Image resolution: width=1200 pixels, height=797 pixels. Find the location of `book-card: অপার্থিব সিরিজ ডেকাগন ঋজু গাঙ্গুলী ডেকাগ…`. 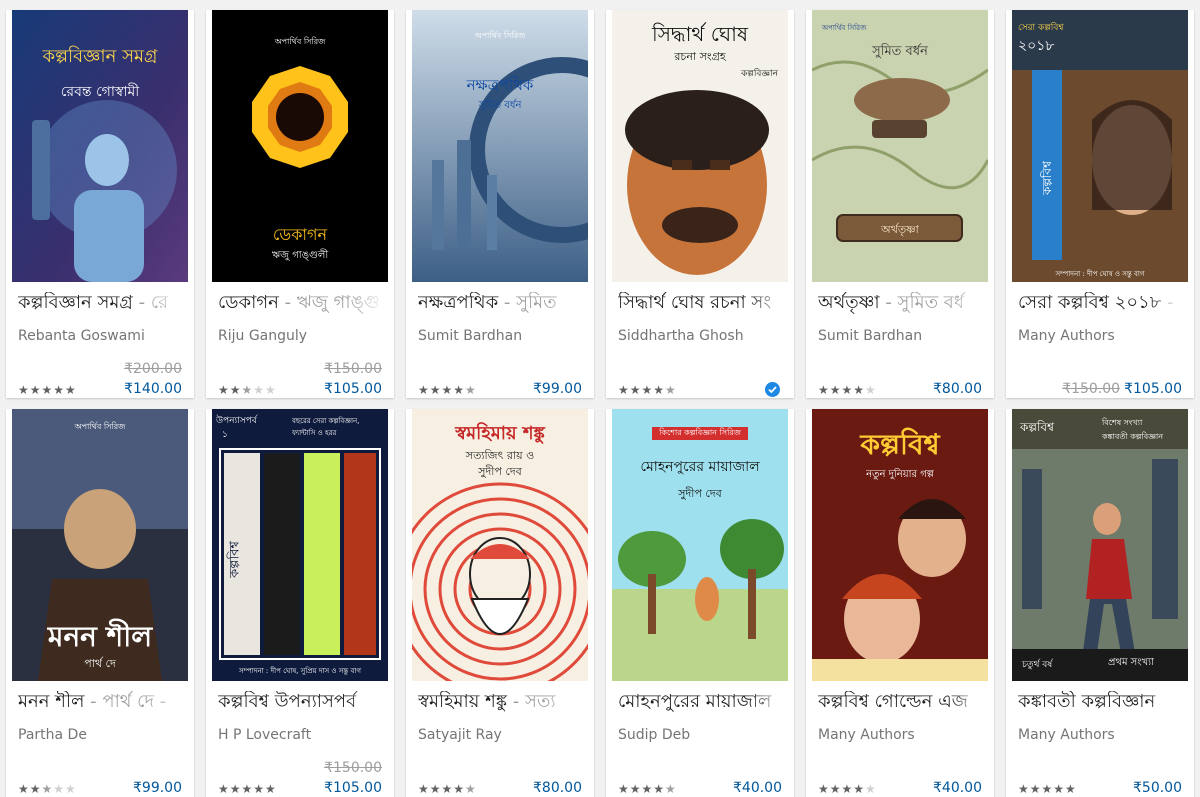

book-card: অপার্থিব সিরিজ ডেকাগন ঋজু গাঙ্গুলী ডেকাগ… is located at coordinates (300, 204).